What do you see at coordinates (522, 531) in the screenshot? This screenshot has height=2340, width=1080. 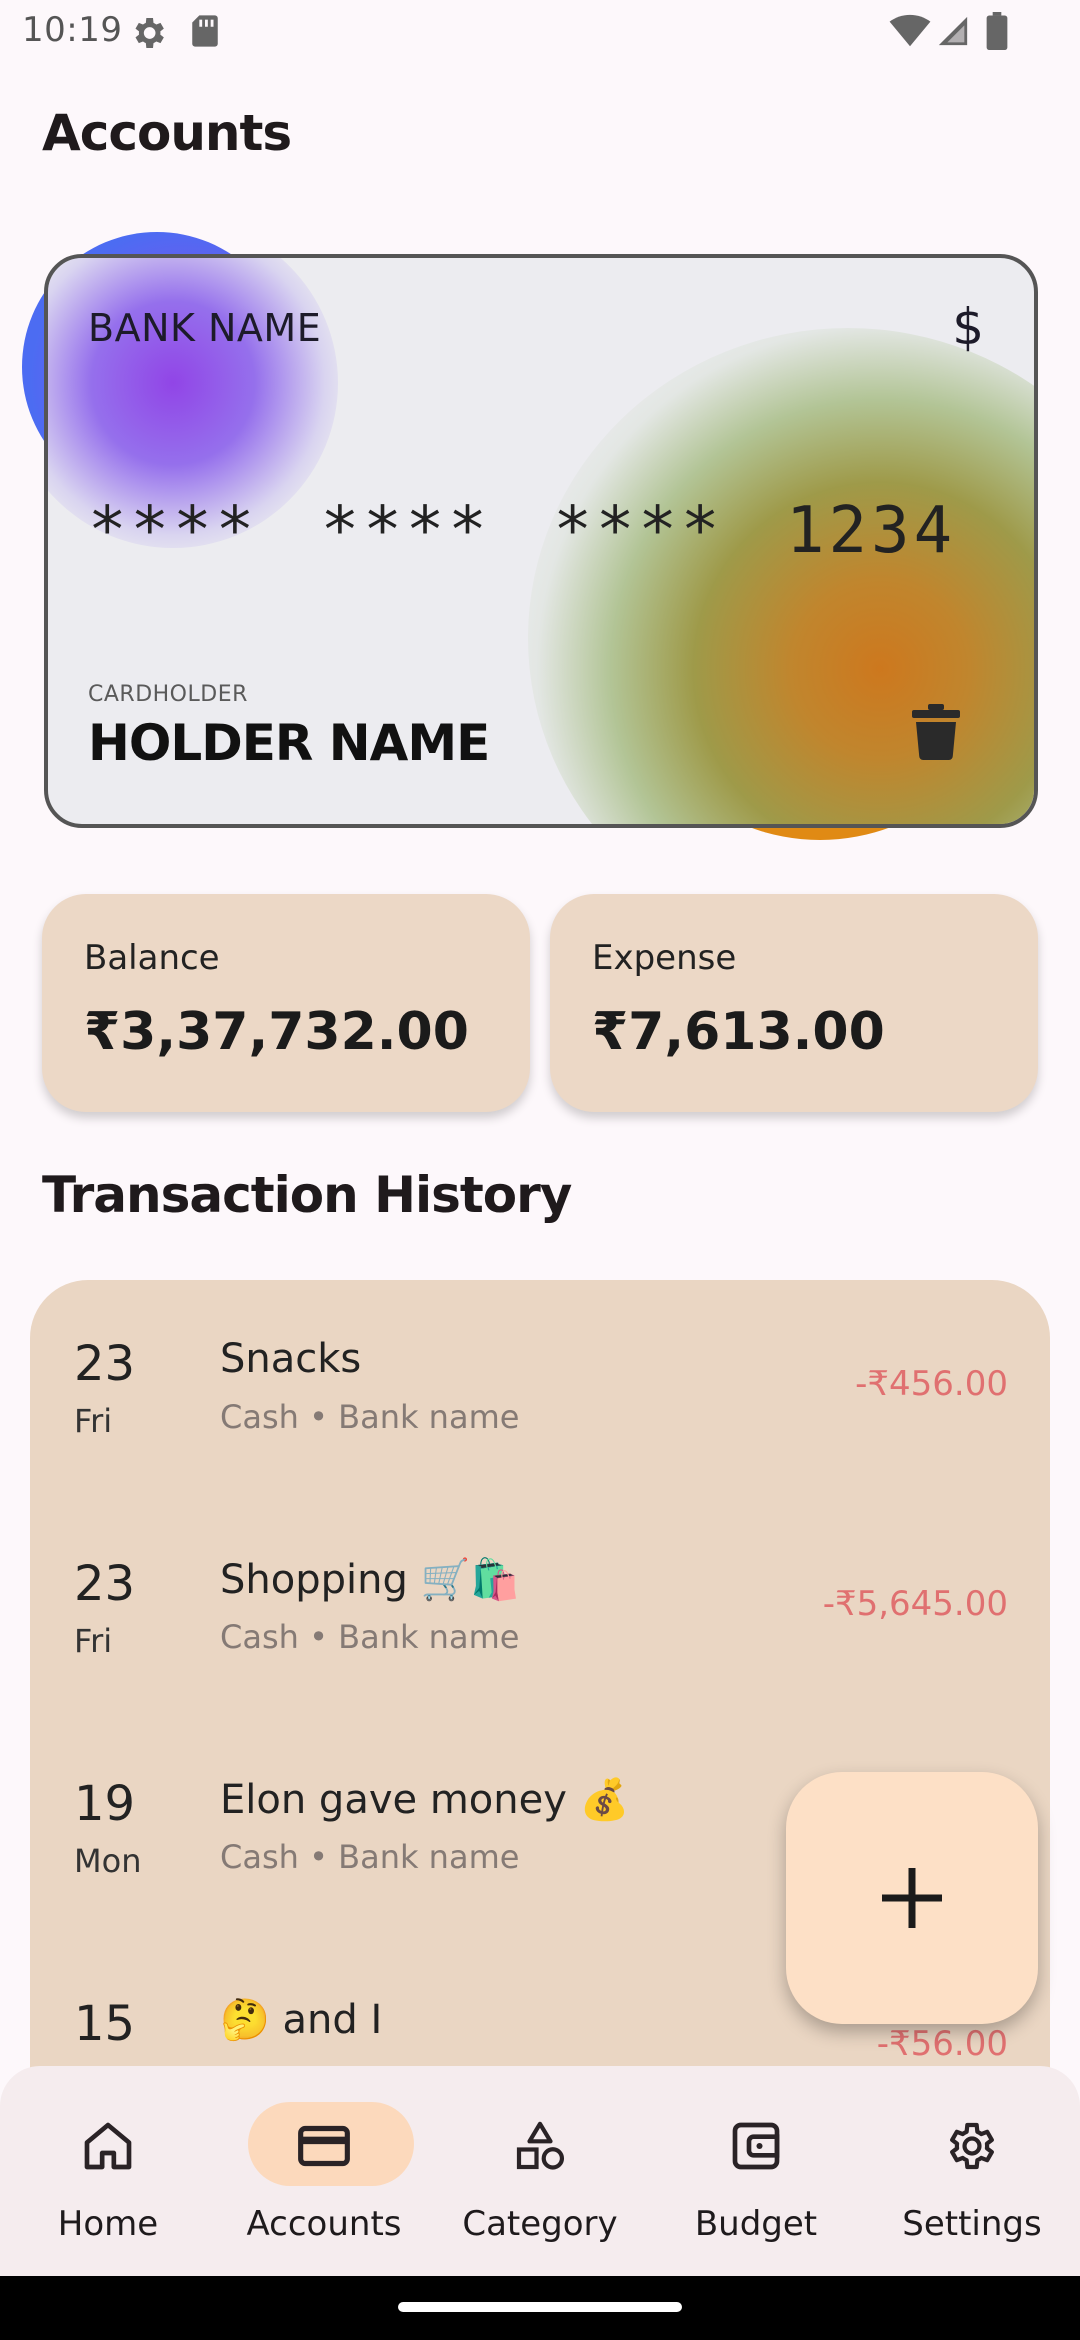 I see `card-number: **** **** **** 1234` at bounding box center [522, 531].